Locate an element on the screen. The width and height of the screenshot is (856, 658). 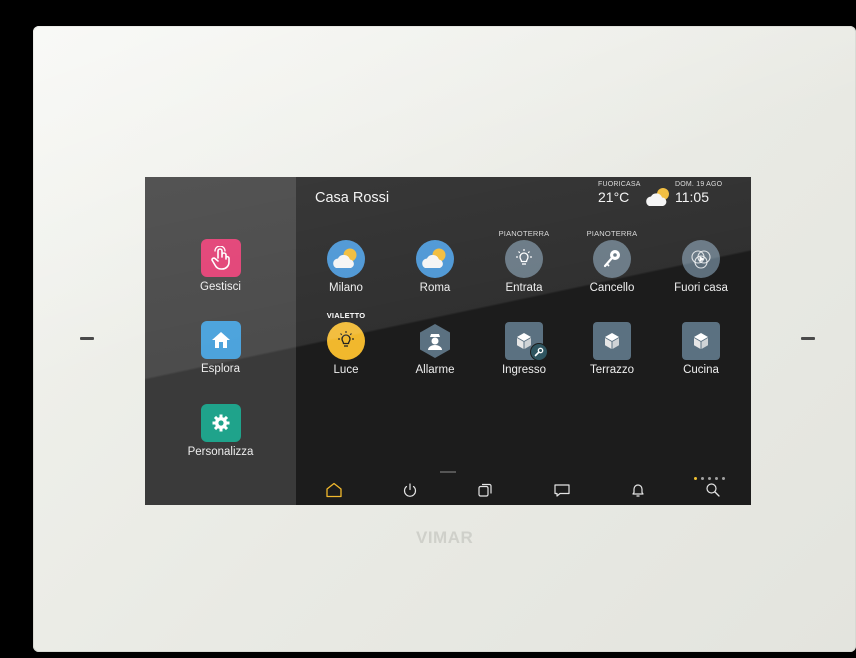
left-led-indicator is located at coordinates (87, 338).